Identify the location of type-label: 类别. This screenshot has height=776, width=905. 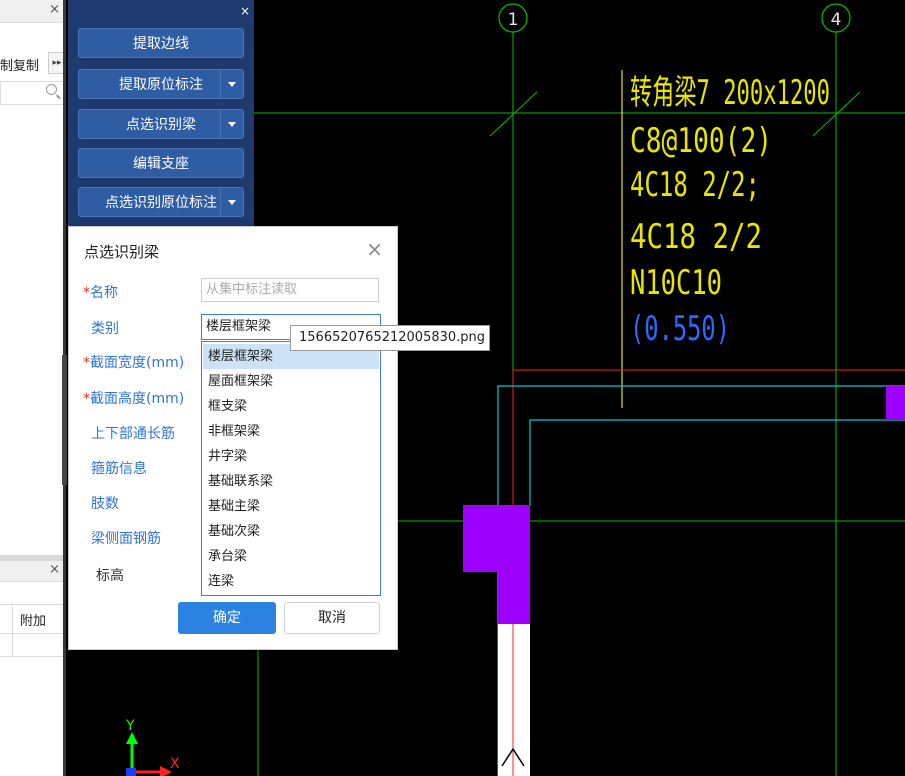
(105, 329).